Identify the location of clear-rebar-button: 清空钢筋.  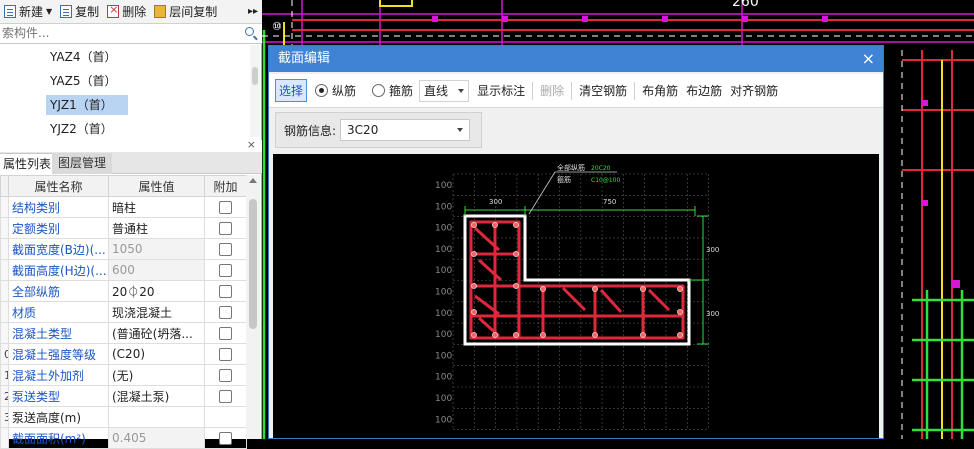
(603, 90).